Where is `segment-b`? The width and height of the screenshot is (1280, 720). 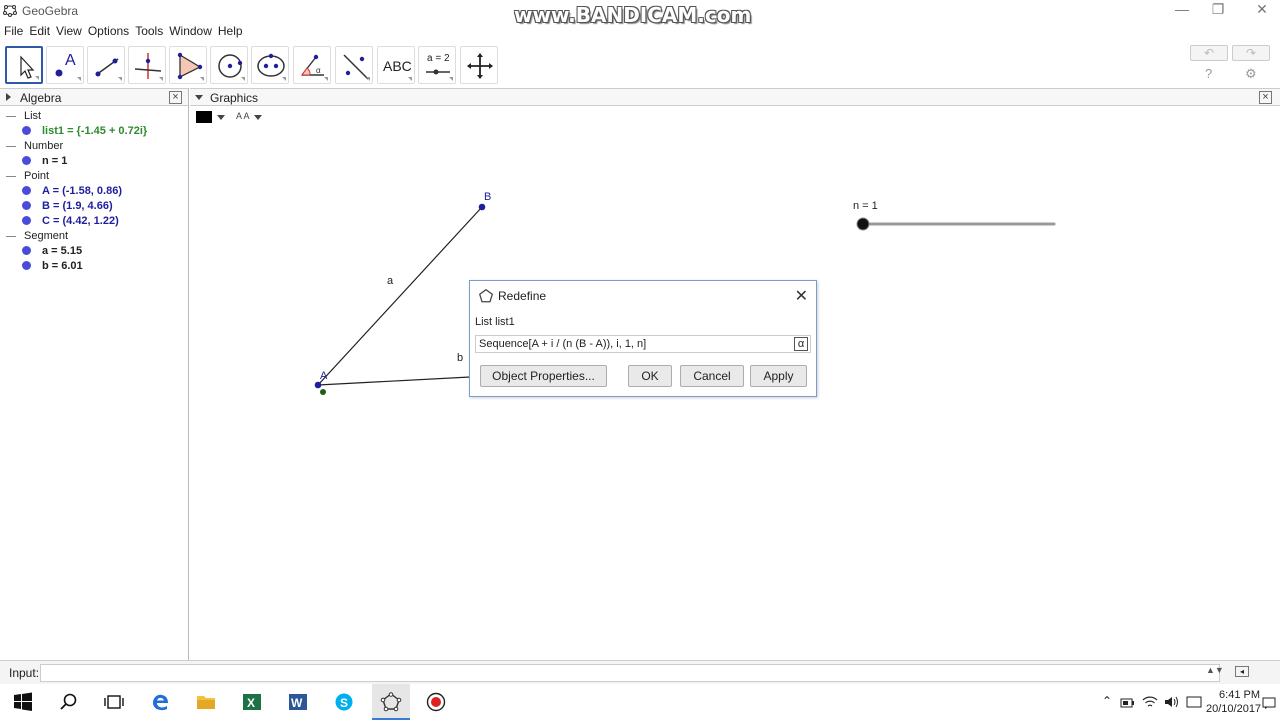 segment-b is located at coordinates (394, 381).